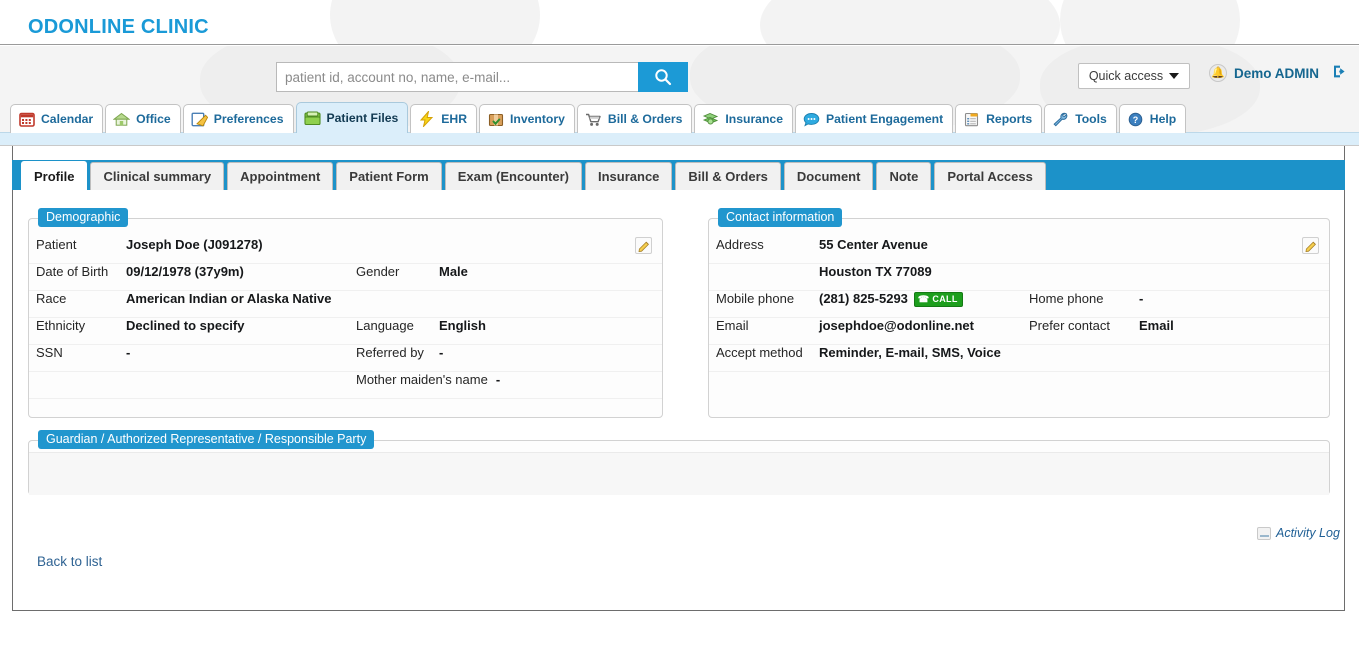  I want to click on nav-tab-patient-engagement: Patient Engagement, so click(874, 118).